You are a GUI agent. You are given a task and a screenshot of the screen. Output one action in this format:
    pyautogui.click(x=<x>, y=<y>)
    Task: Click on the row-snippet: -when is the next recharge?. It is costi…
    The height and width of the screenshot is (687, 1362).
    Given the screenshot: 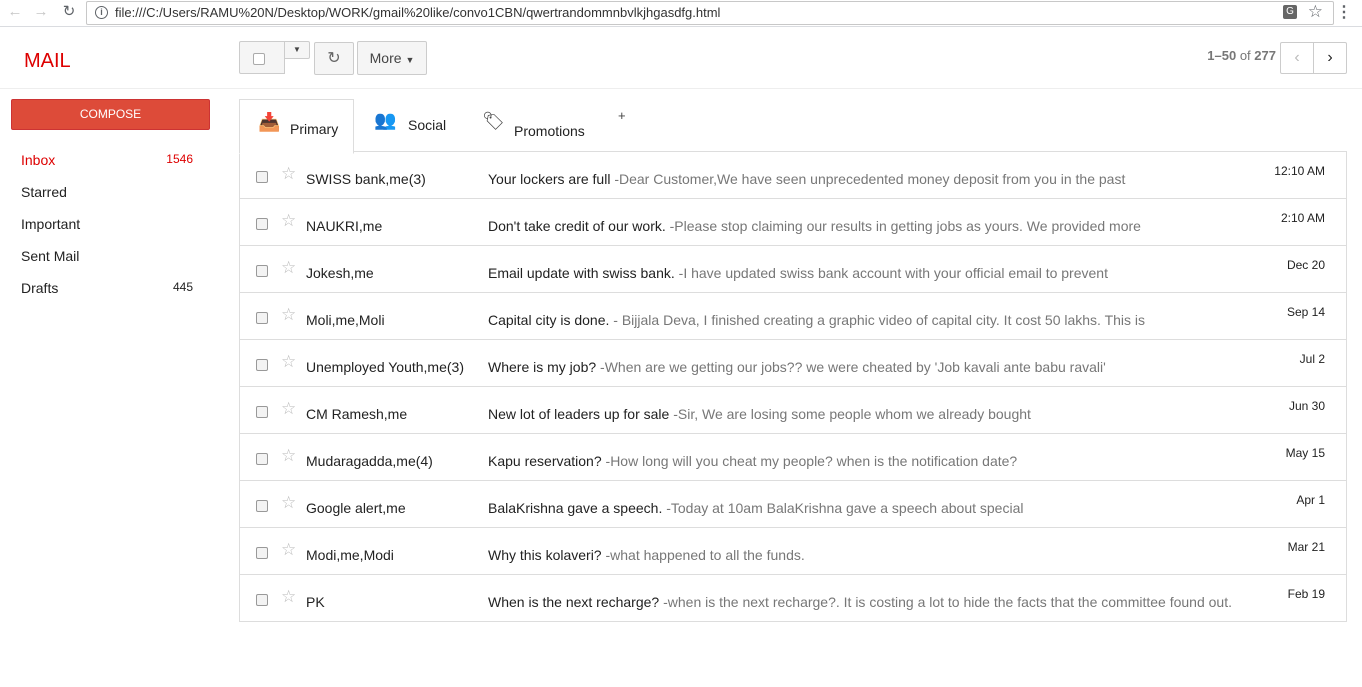 What is the action you would take?
    pyautogui.click(x=947, y=602)
    